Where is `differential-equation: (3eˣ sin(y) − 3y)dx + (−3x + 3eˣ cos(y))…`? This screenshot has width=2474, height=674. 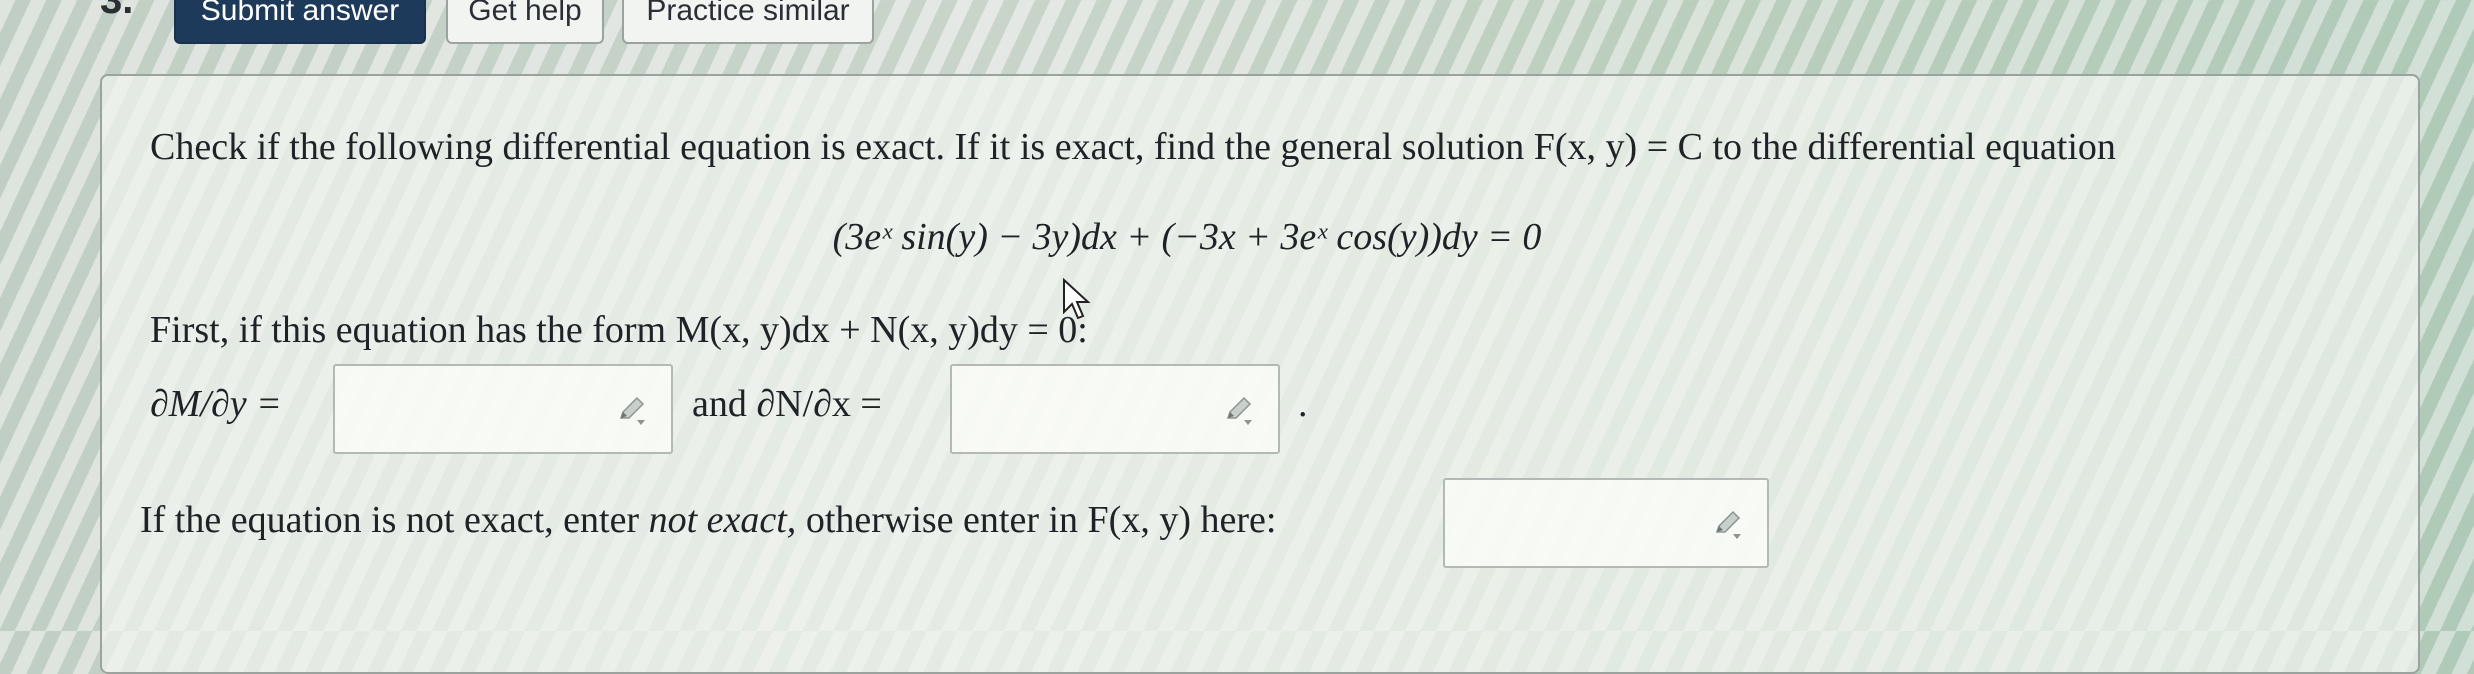 differential-equation: (3eˣ sin(y) − 3y)dx + (−3x + 3eˣ cos(y))… is located at coordinates (1237, 237).